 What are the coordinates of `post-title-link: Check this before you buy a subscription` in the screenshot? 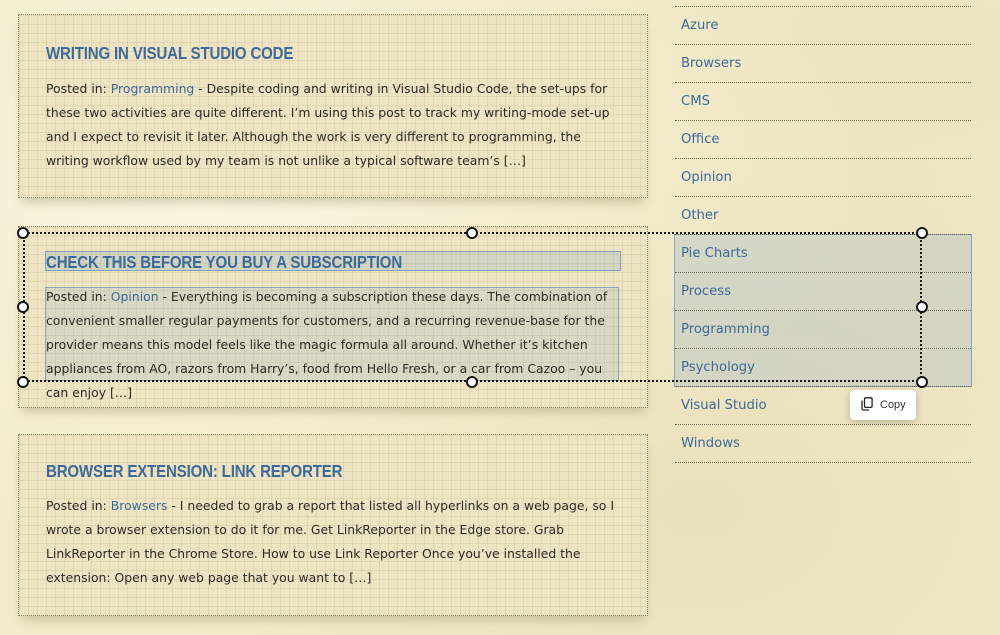 It's located at (224, 262).